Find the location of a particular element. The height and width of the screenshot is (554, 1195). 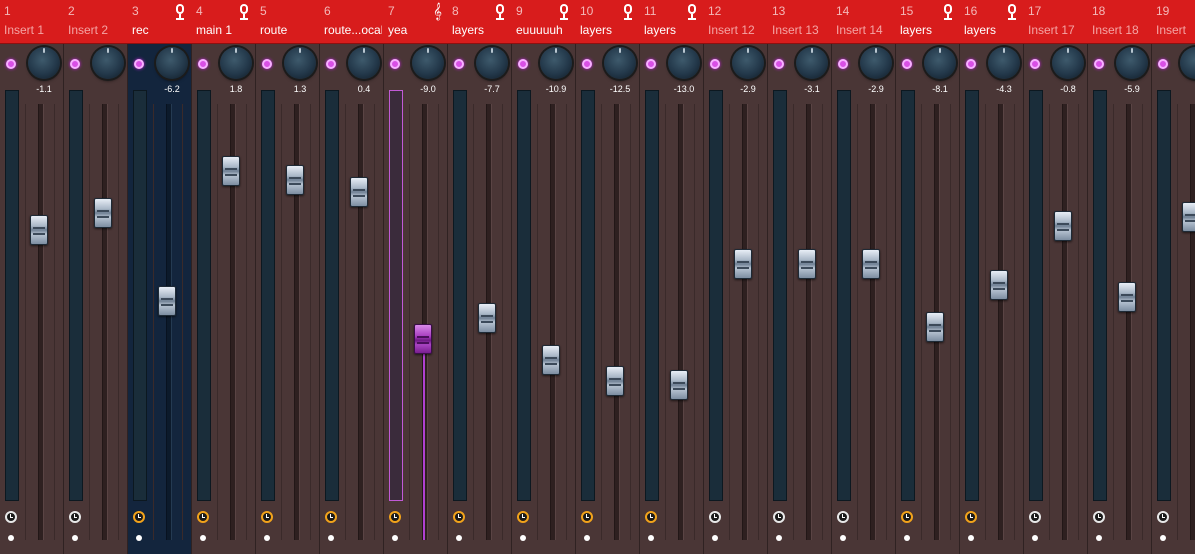

strip-header: 18 Insert 18 is located at coordinates (1120, 22).